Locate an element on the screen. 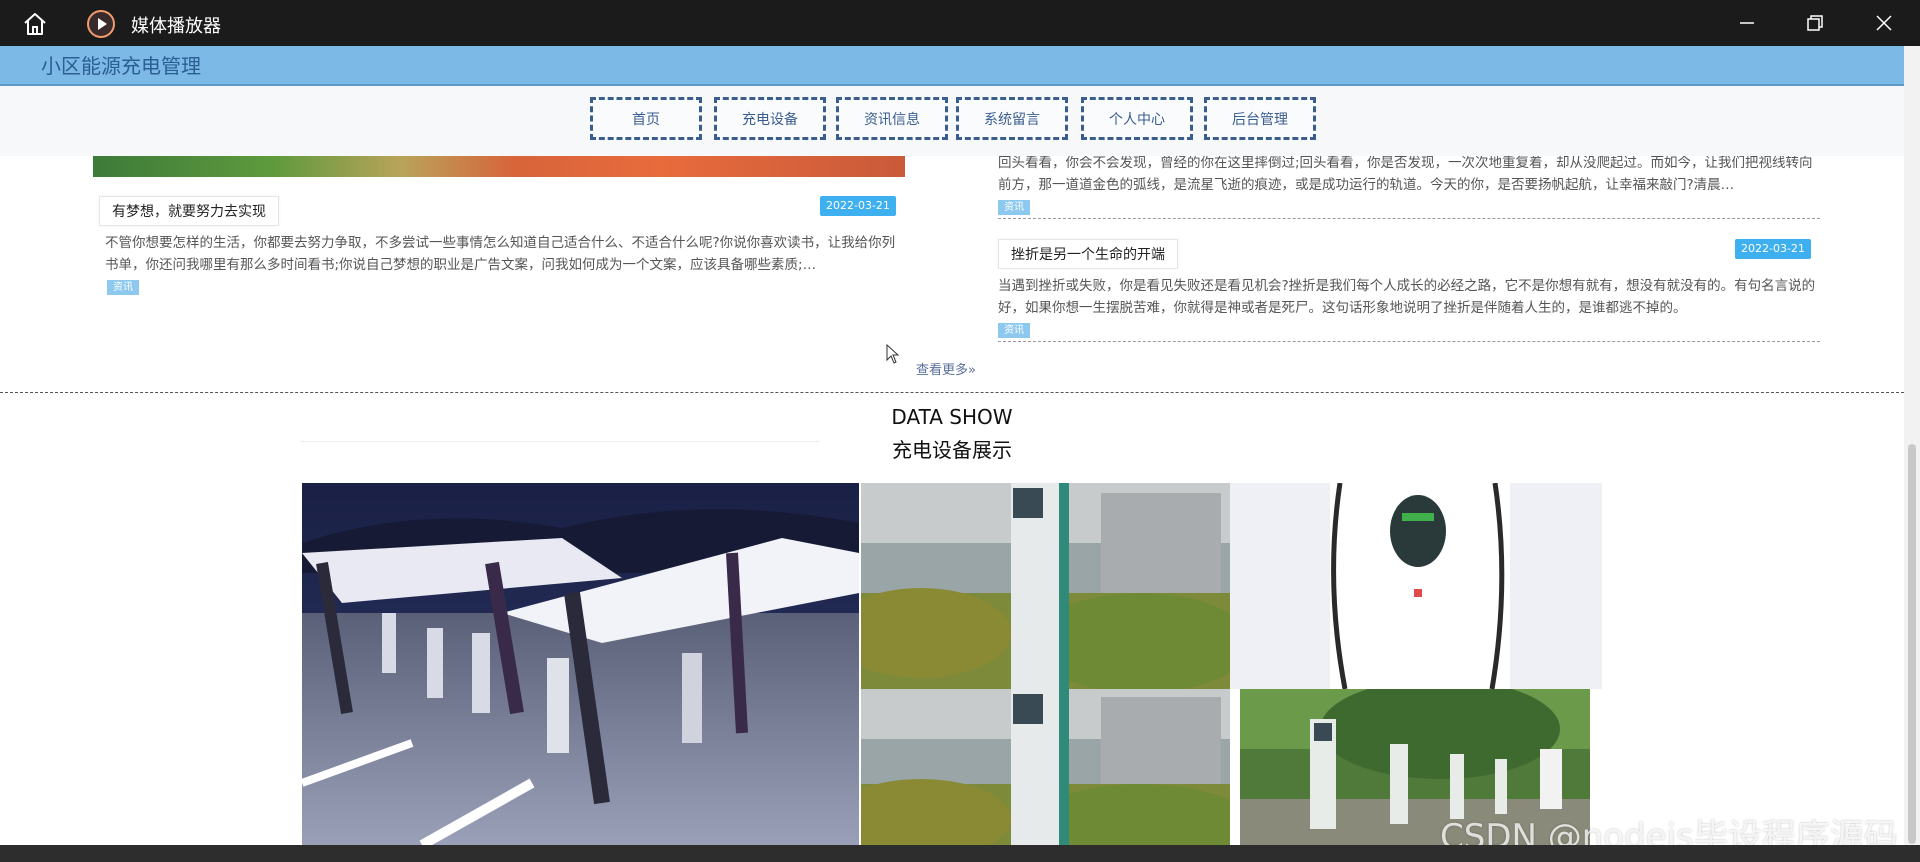 This screenshot has width=1920, height=862. play-icon is located at coordinates (101, 24).